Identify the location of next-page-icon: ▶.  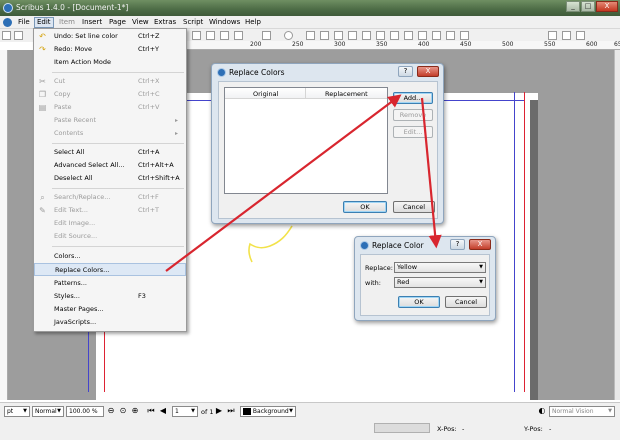
(219, 411).